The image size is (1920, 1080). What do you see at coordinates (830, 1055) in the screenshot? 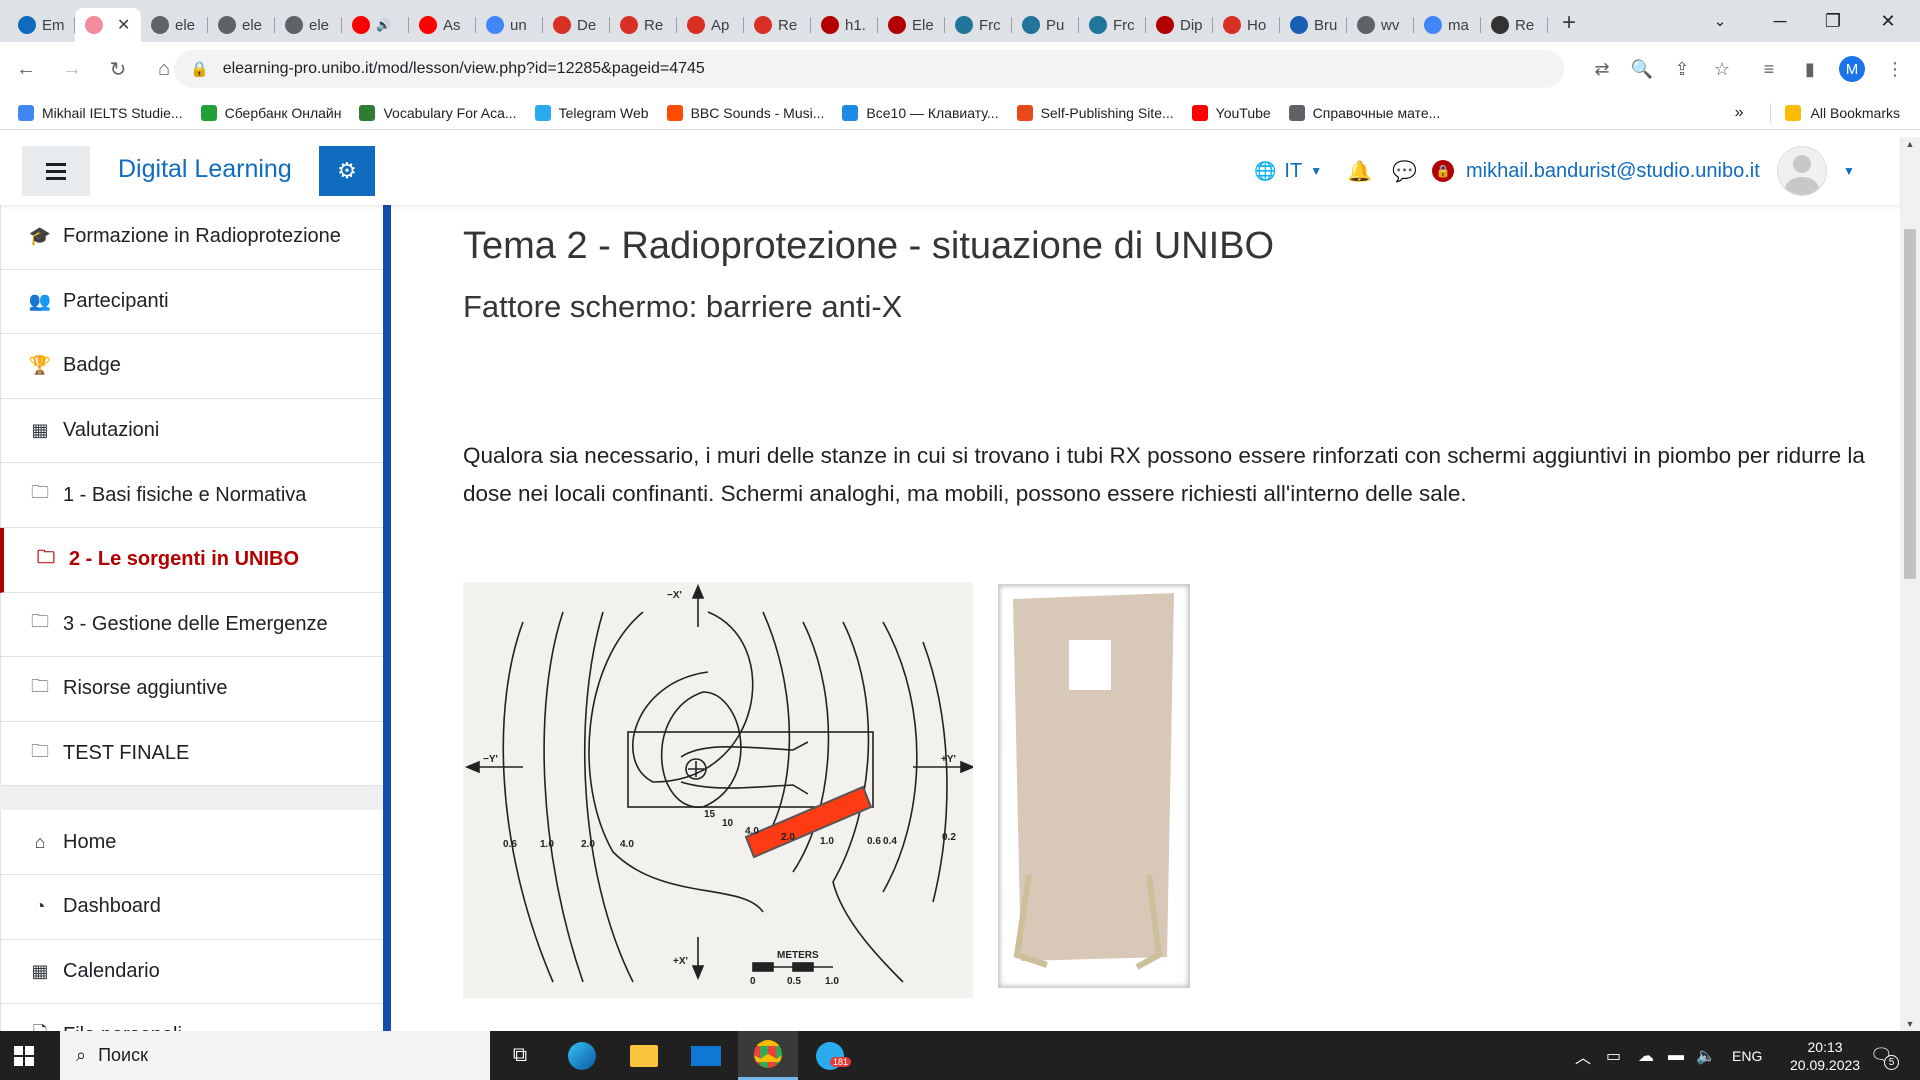
I see `telegram-icon: 181` at bounding box center [830, 1055].